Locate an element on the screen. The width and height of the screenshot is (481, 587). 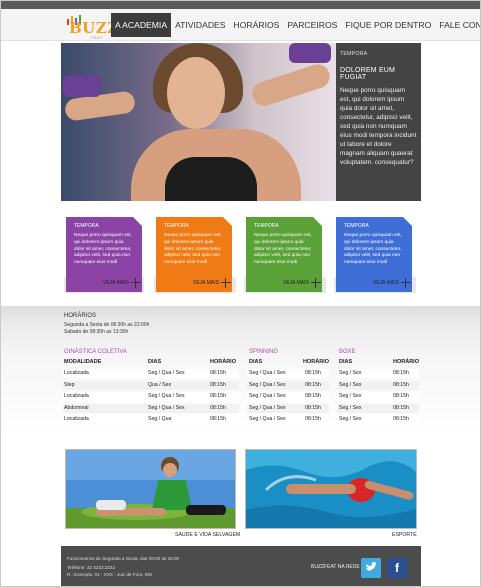
table-cell: Seg / Qua is located at coordinates (160, 419).